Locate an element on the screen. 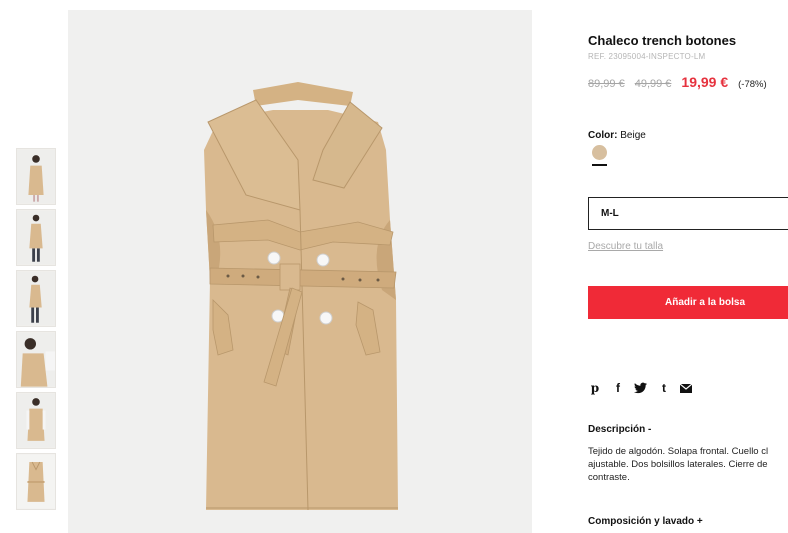  add-to-bag-button: Añadir a la bolsa is located at coordinates (688, 302).